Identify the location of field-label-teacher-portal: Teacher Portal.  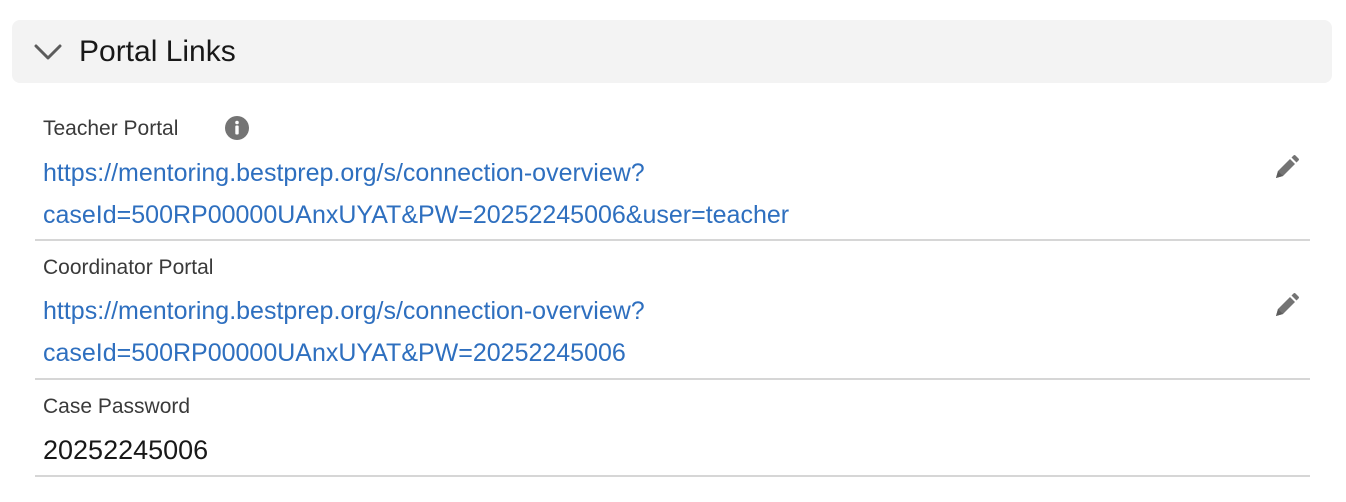
(111, 128).